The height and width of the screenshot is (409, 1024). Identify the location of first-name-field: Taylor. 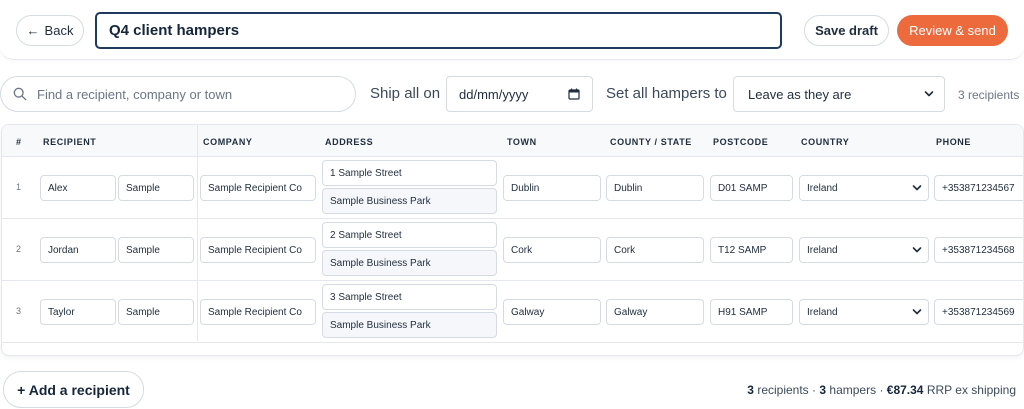
(78, 312).